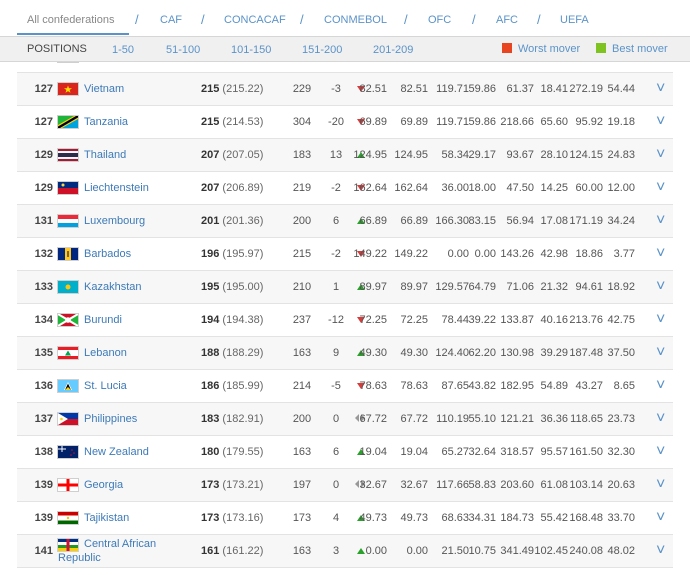 Image resolution: width=690 pixels, height=575 pixels. I want to click on country-link: Kazakhstan, so click(112, 287).